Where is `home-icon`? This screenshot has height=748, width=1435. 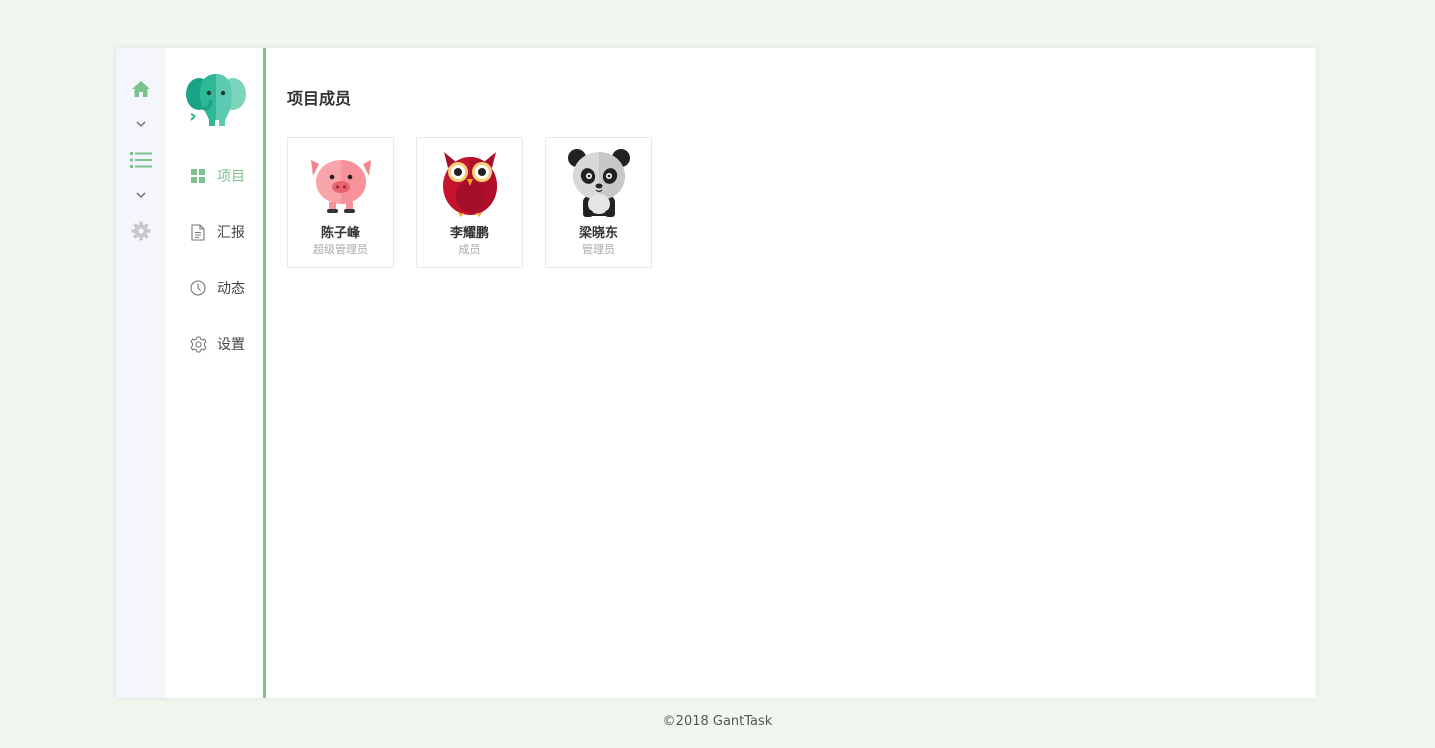 home-icon is located at coordinates (141, 89).